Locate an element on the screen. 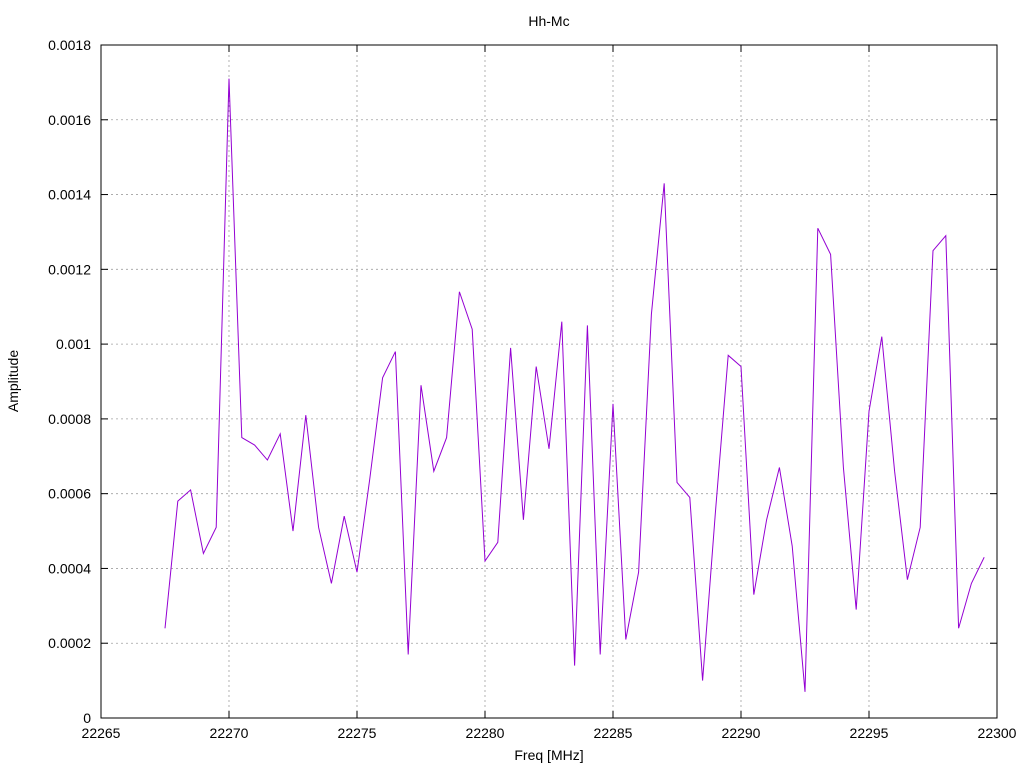 This screenshot has height=773, width=1024. y-axis-title: Amplitude is located at coordinates (13, 381).